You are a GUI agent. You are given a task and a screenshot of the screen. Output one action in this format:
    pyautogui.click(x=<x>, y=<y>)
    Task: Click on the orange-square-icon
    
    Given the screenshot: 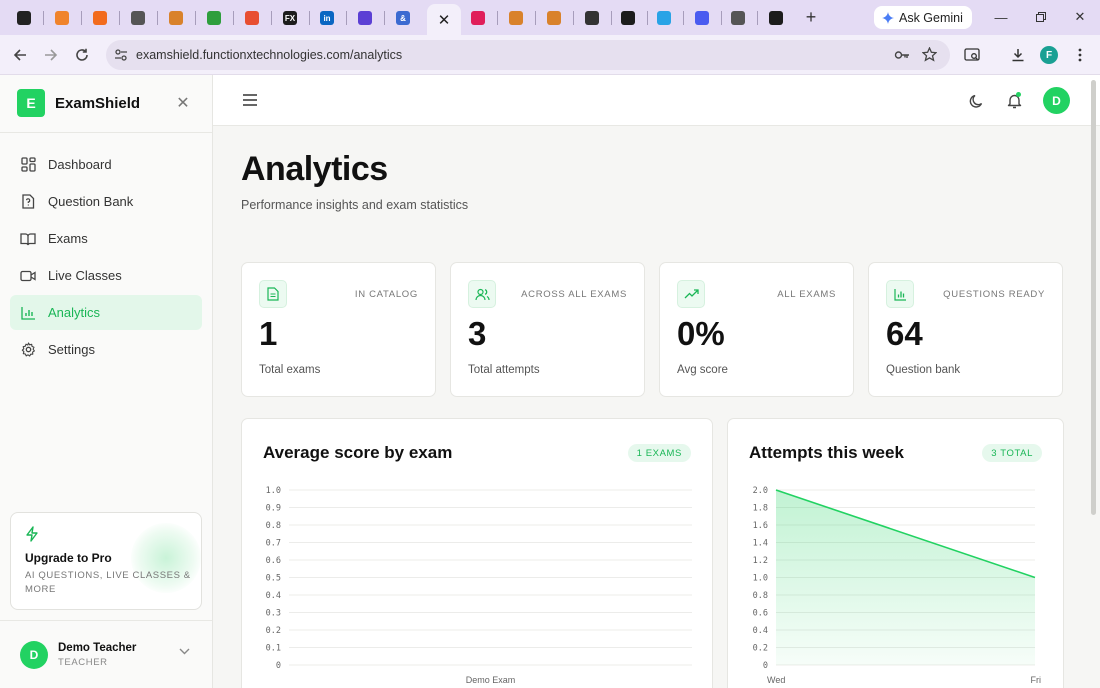 What is the action you would take?
    pyautogui.click(x=62, y=18)
    